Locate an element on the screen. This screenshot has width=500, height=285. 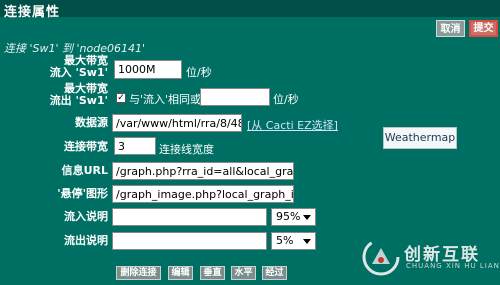
width-unit: 连接线宽度 is located at coordinates (186, 149).